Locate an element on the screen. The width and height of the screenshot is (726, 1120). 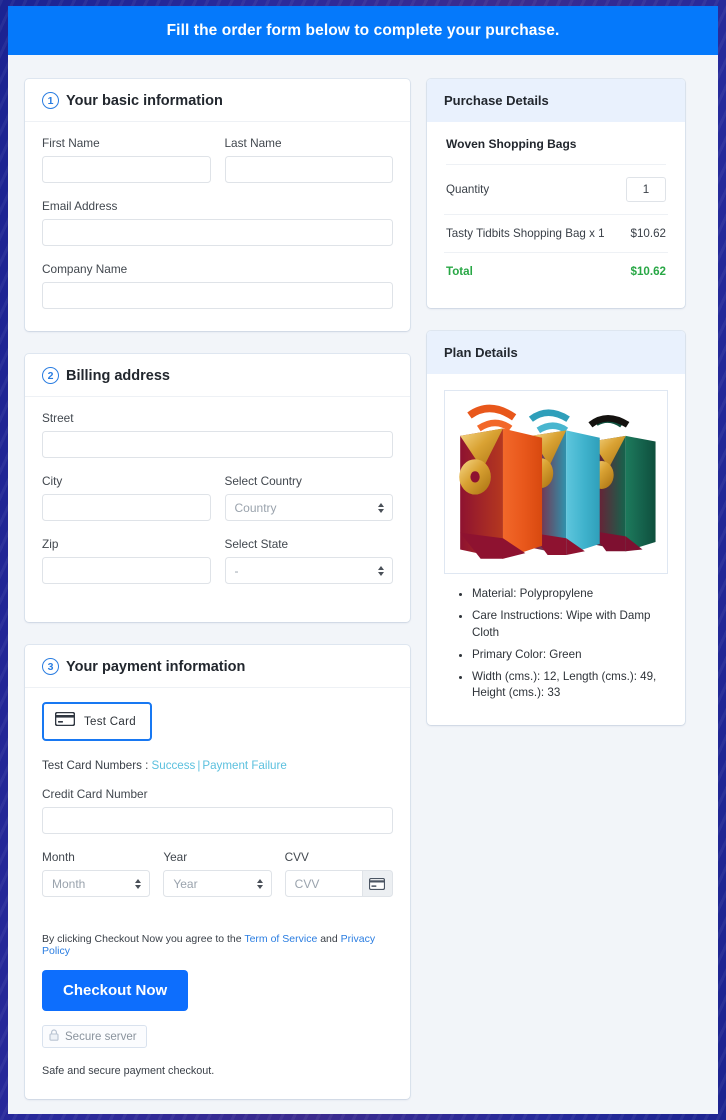
month-label: Month is located at coordinates (58, 857).